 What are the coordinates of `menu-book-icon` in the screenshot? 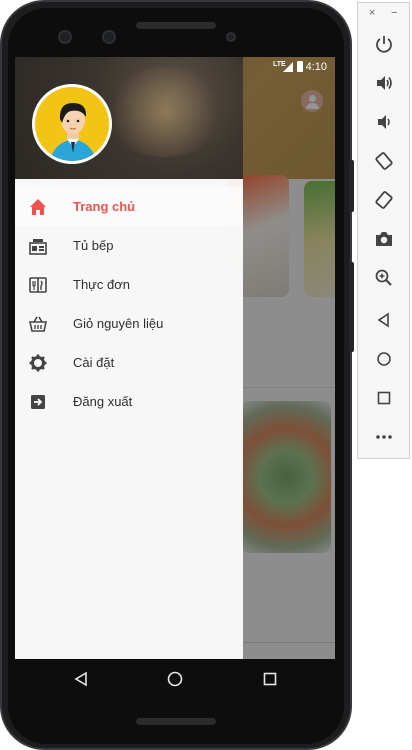 It's located at (38, 285).